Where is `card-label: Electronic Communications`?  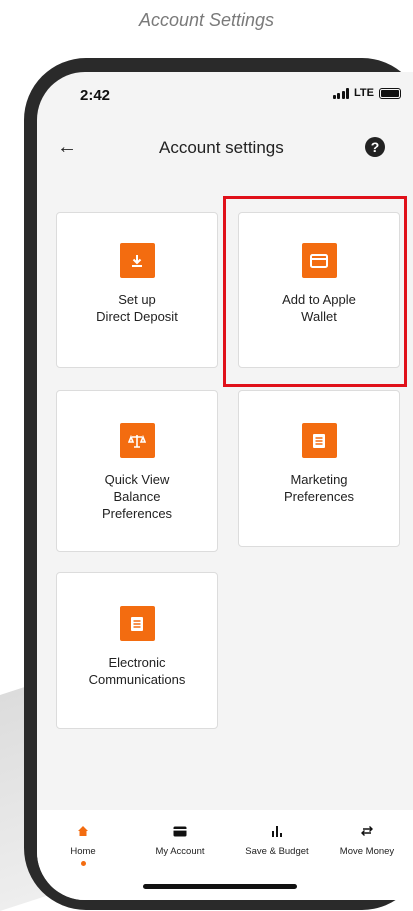
card-label: Electronic Communications is located at coordinates (137, 671).